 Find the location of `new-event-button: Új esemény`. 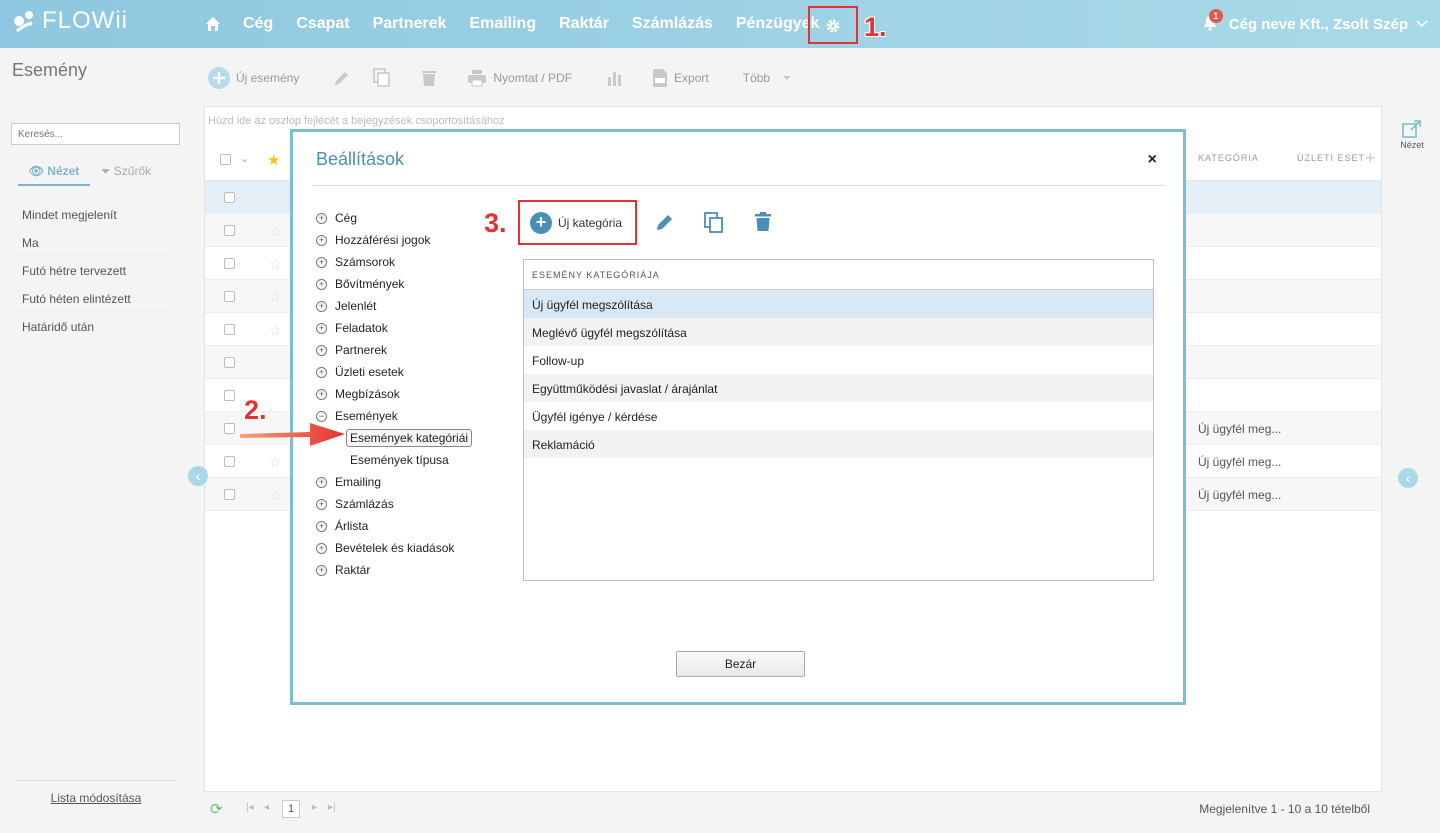

new-event-button: Új esemény is located at coordinates (253, 78).